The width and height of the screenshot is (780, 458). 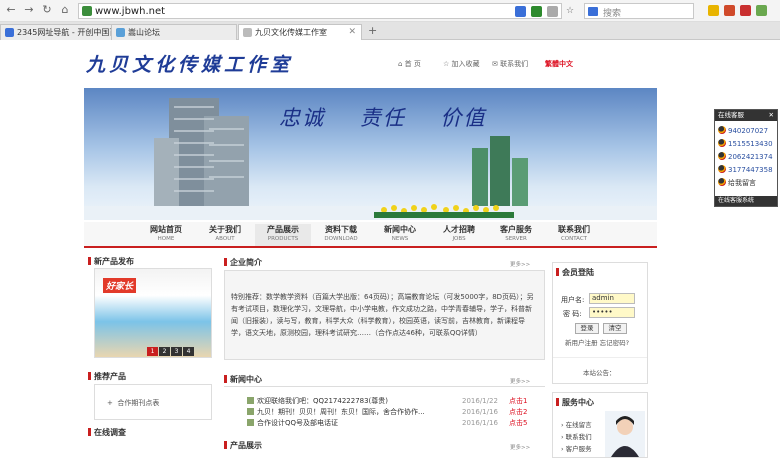 I want to click on product-slider: 好家长 1 2 3 4, so click(x=153, y=313).